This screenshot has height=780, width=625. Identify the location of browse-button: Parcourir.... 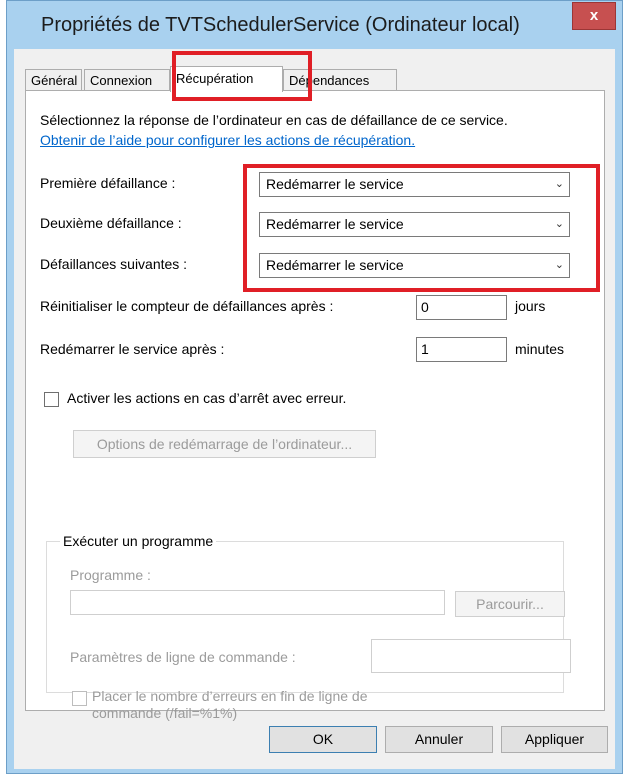
(510, 604).